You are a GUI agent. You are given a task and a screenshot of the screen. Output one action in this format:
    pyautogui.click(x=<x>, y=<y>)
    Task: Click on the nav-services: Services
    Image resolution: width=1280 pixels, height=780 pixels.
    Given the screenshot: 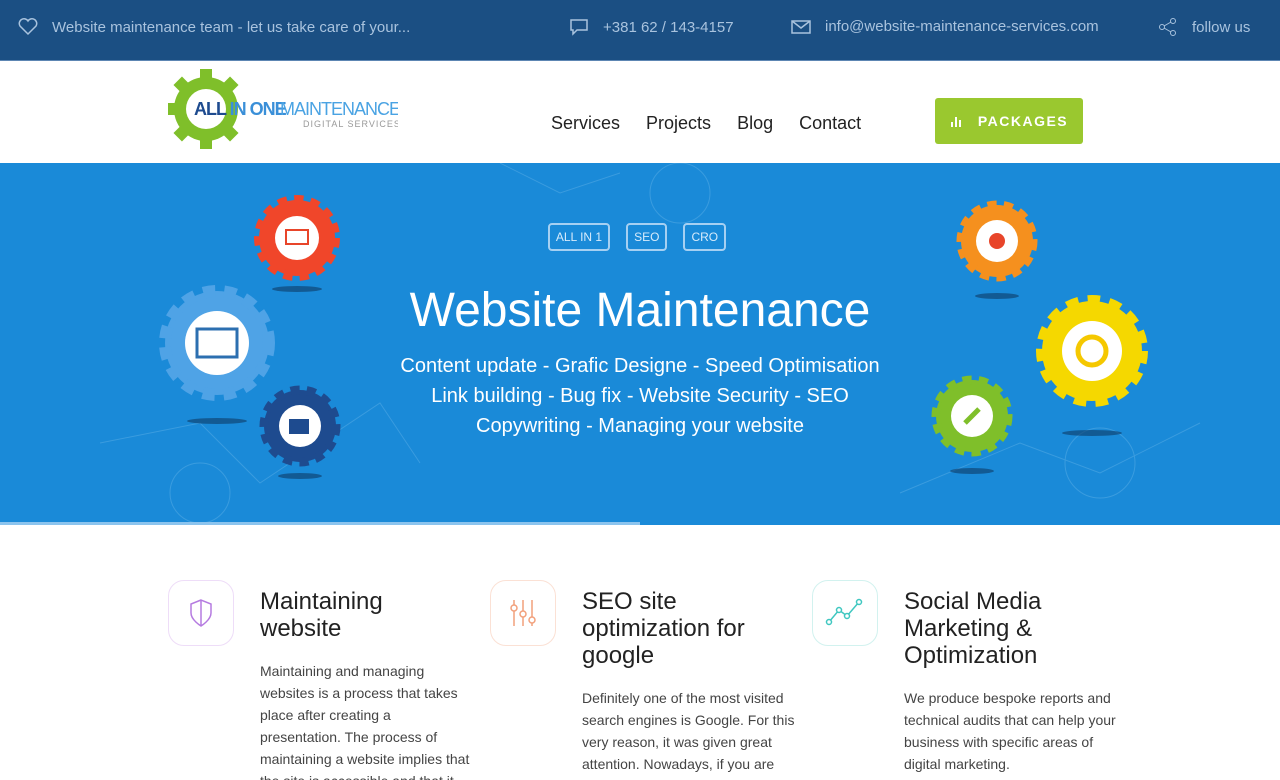 What is the action you would take?
    pyautogui.click(x=585, y=123)
    